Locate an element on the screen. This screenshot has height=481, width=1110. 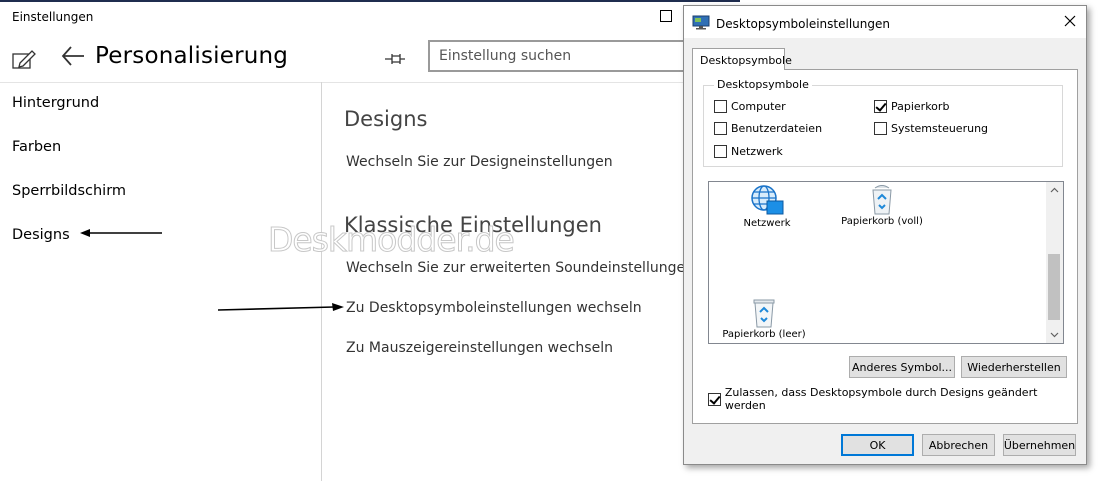
close-icon is located at coordinates (1070, 21).